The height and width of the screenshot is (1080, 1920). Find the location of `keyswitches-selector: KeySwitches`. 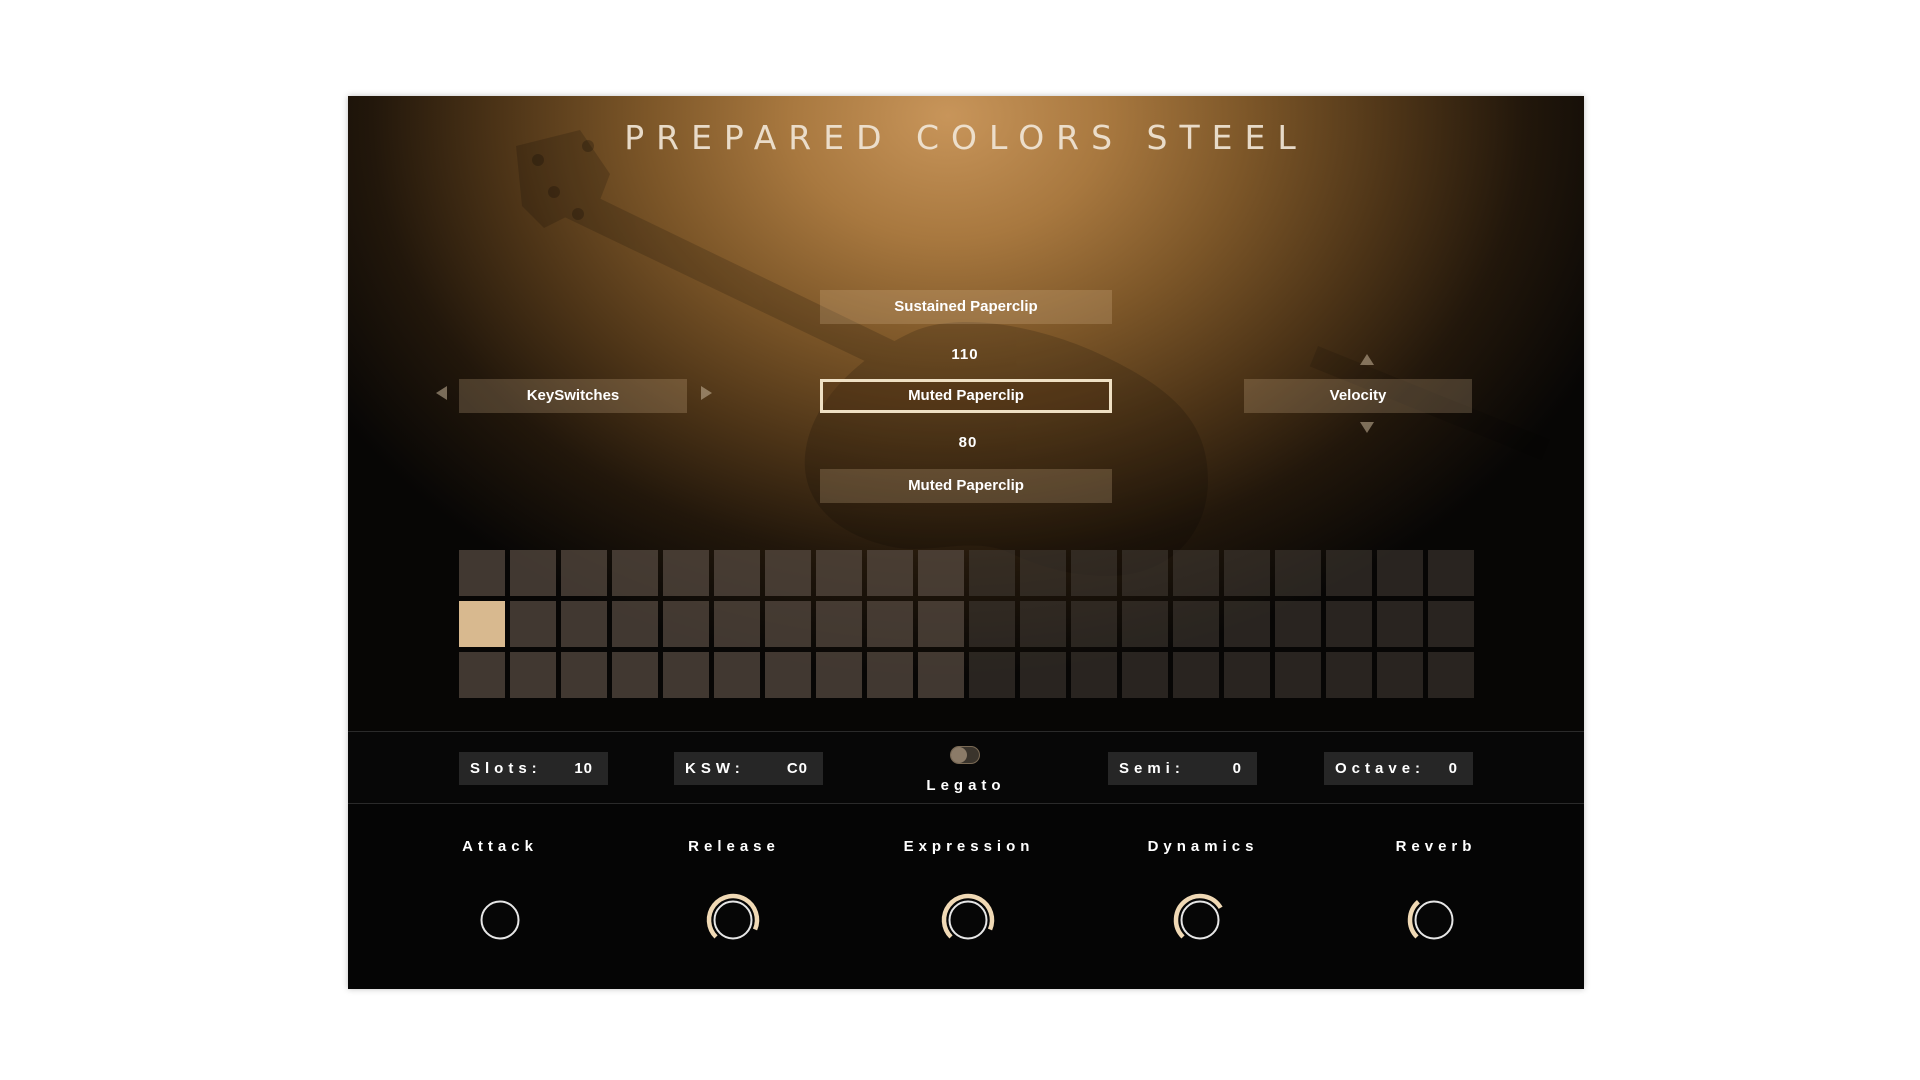

keyswitches-selector: KeySwitches is located at coordinates (573, 396).